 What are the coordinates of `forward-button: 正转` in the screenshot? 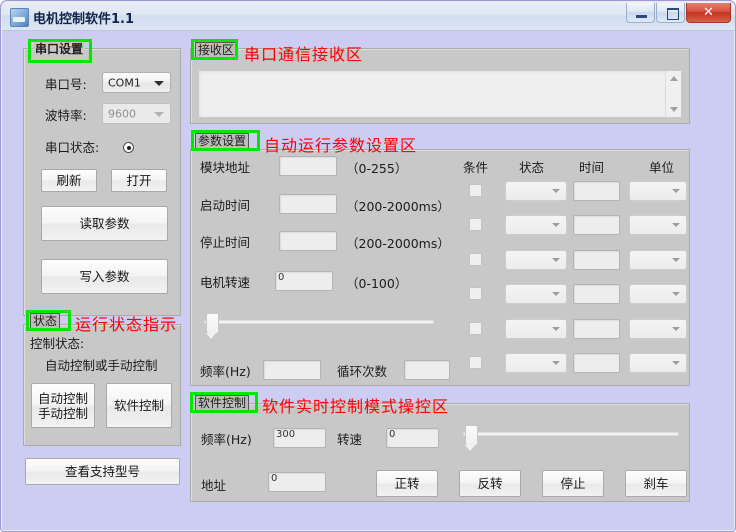 It's located at (407, 483).